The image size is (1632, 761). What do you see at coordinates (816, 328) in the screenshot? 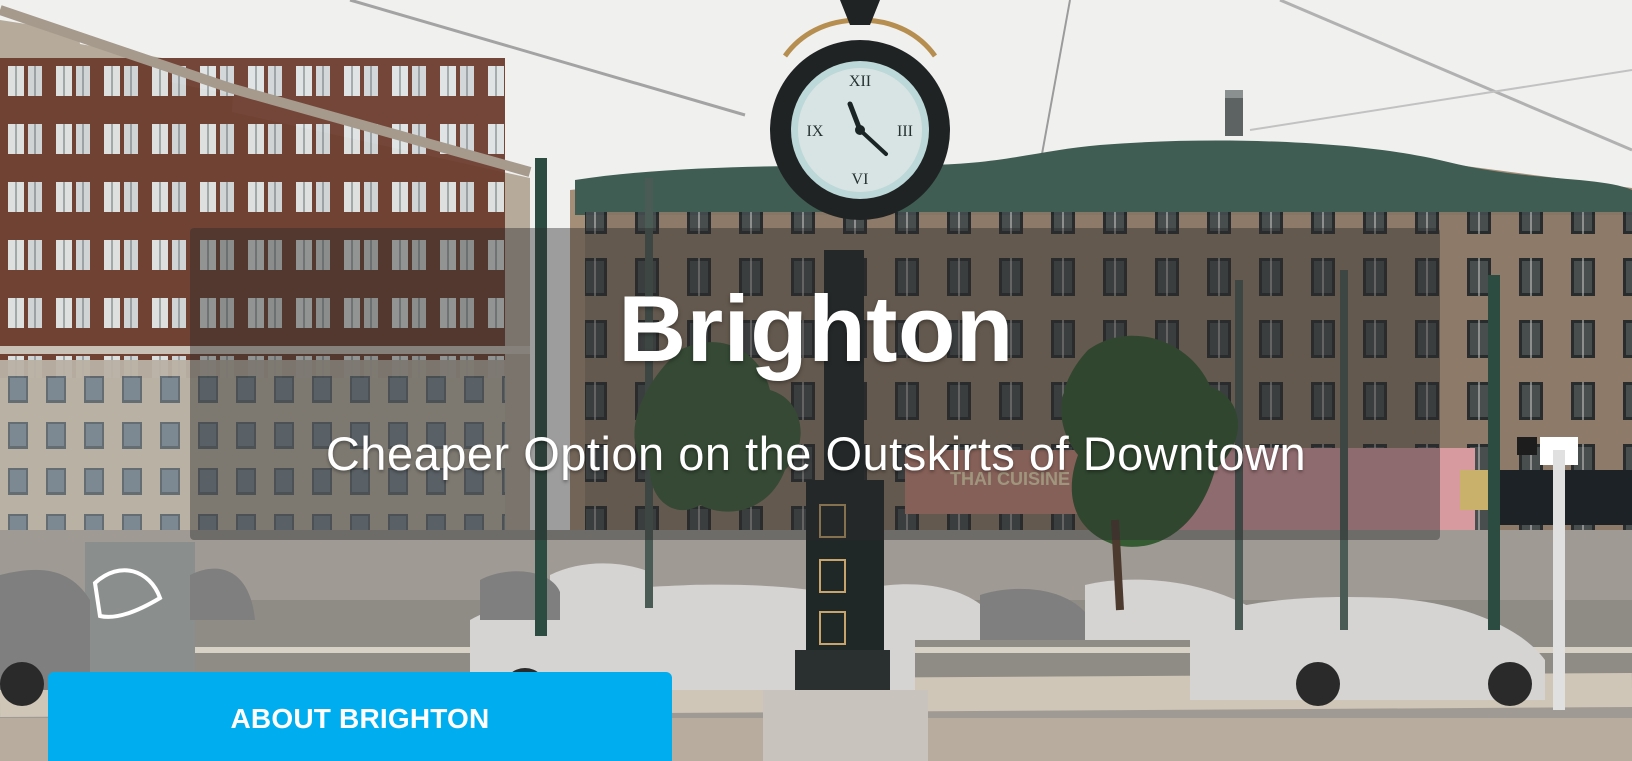
I see `hero-title: Brighton` at bounding box center [816, 328].